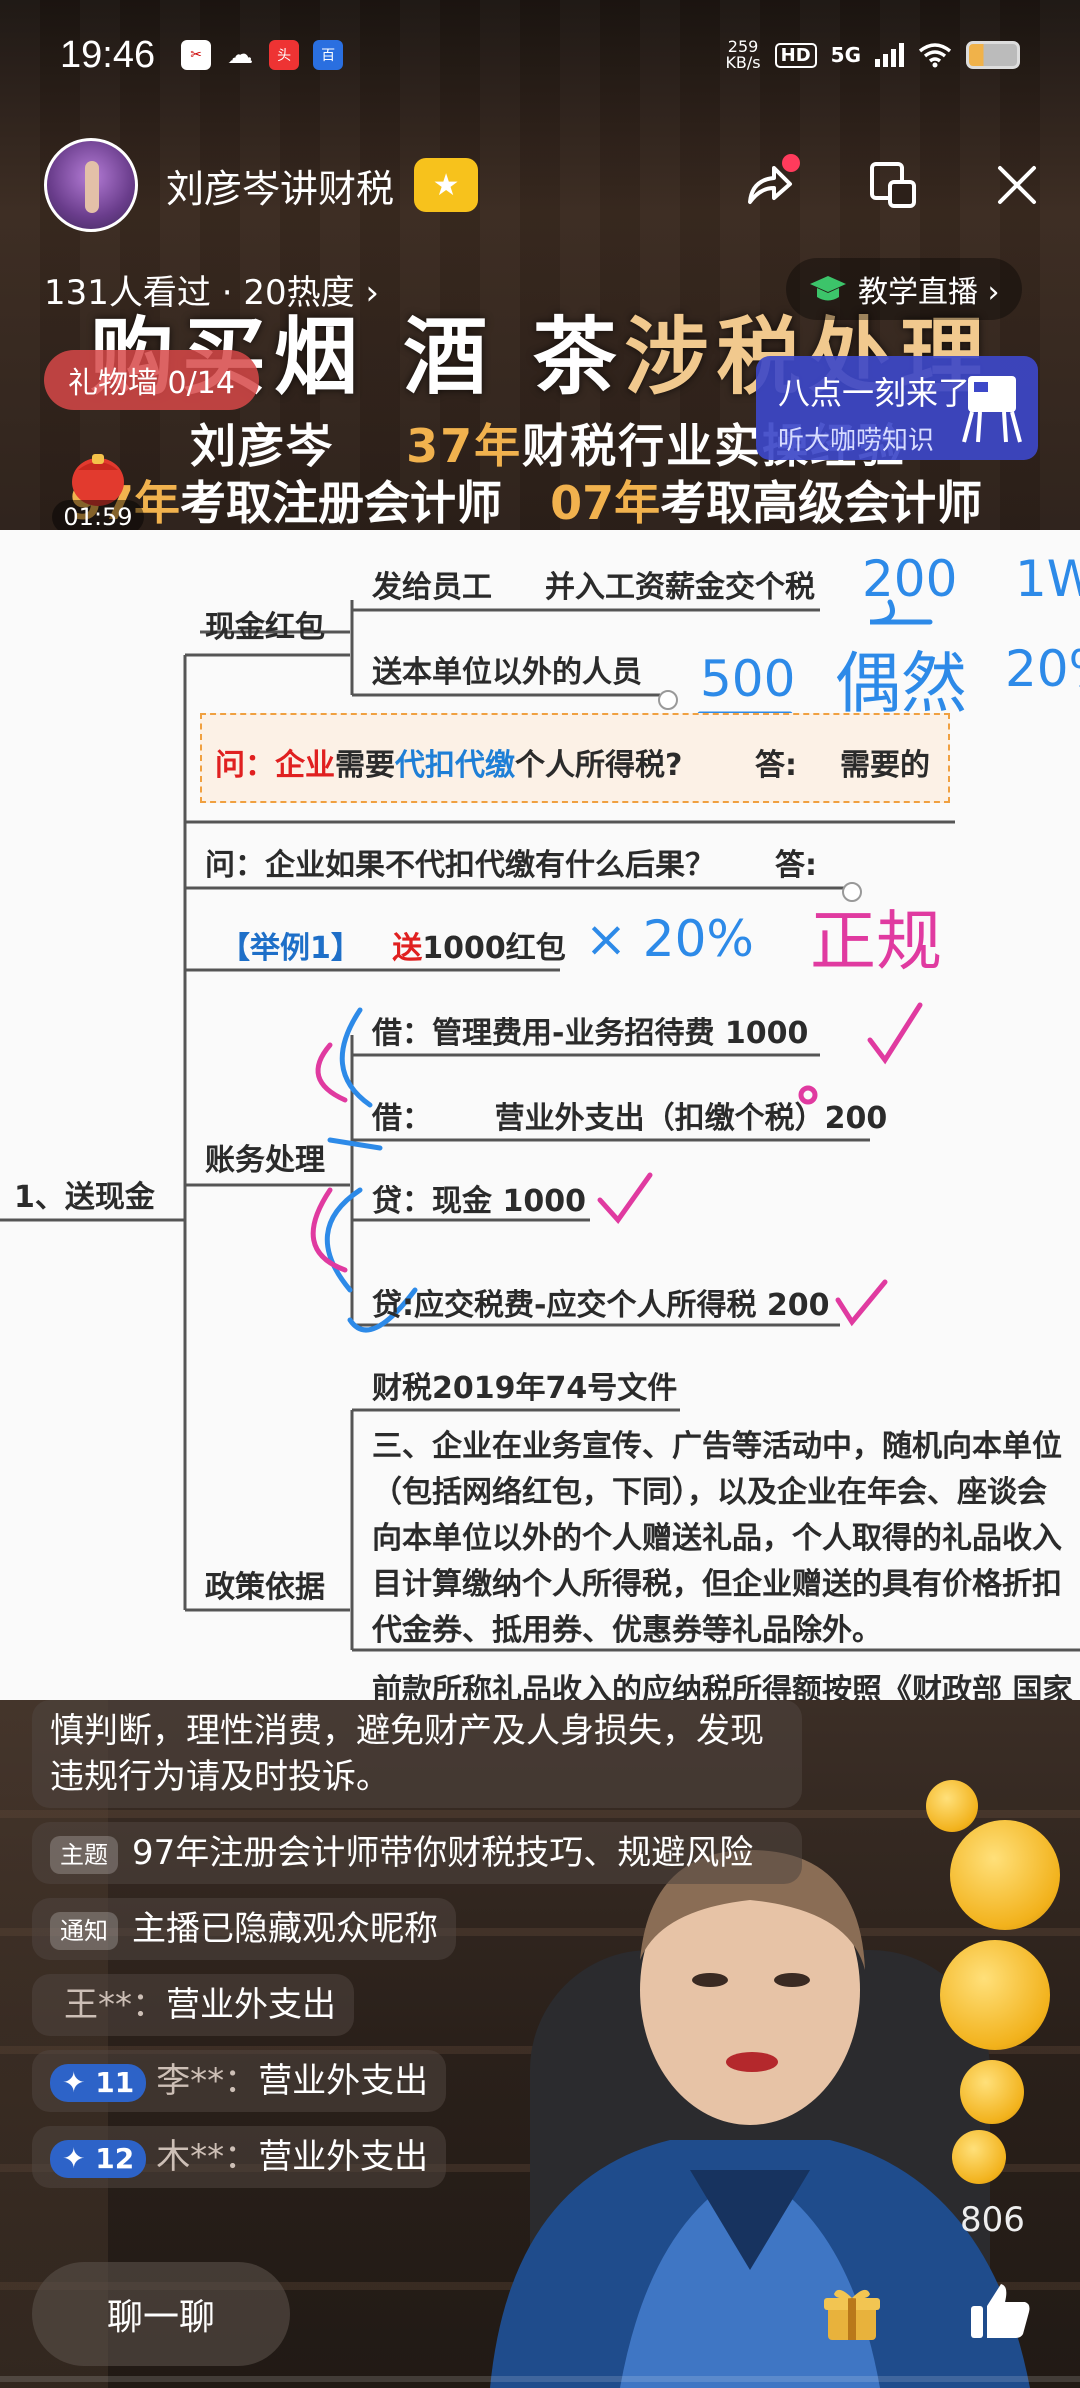  What do you see at coordinates (262, 55) in the screenshot?
I see `status-notification-icons: ✂ ☁ 头 百` at bounding box center [262, 55].